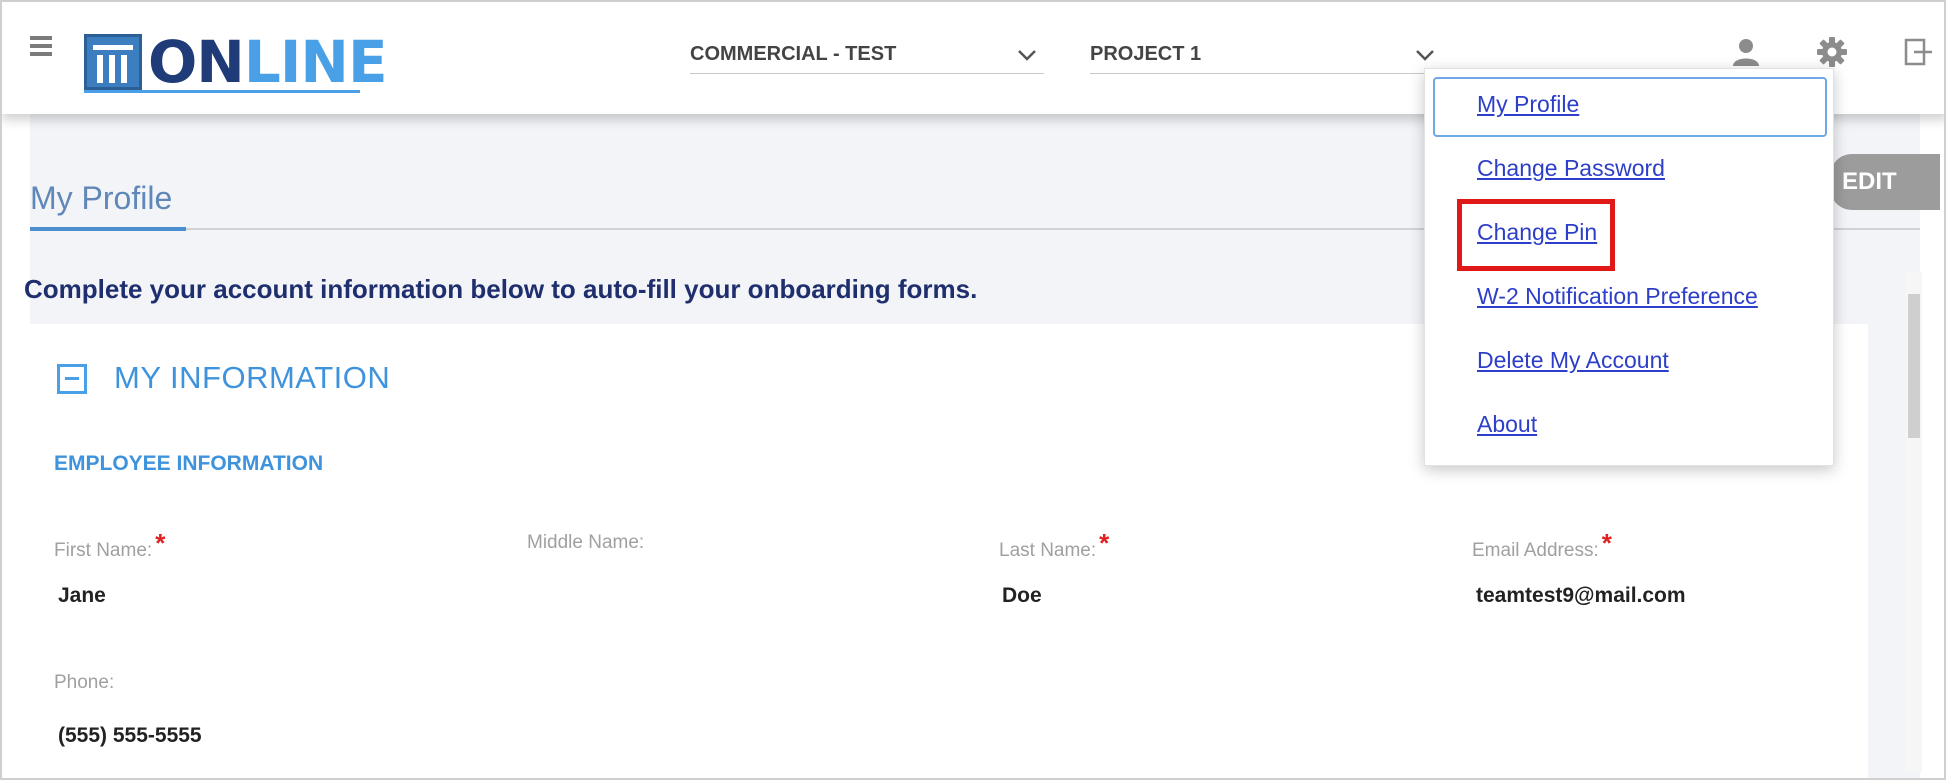 This screenshot has height=780, width=1946. I want to click on first-name-value: Jane, so click(82, 595).